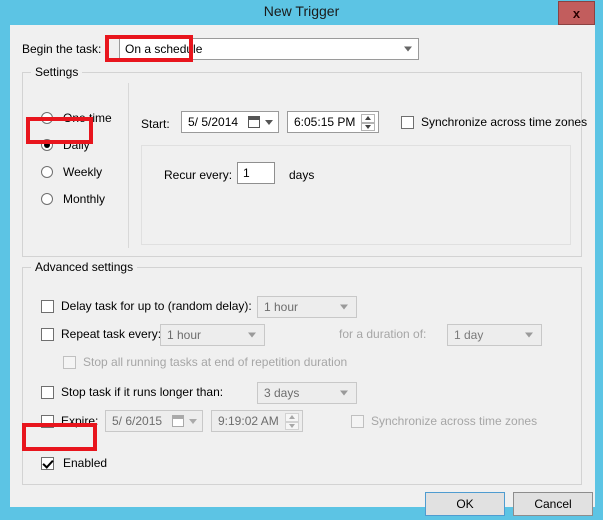 This screenshot has height=520, width=603. What do you see at coordinates (246, 173) in the screenshot?
I see `recur-every-value: 1` at bounding box center [246, 173].